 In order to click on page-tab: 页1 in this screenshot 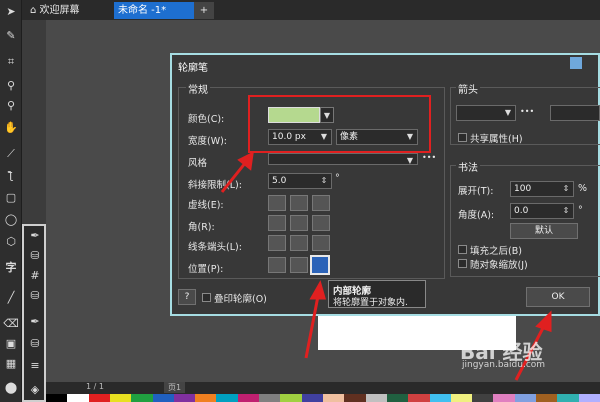, I will do `click(175, 387)`.